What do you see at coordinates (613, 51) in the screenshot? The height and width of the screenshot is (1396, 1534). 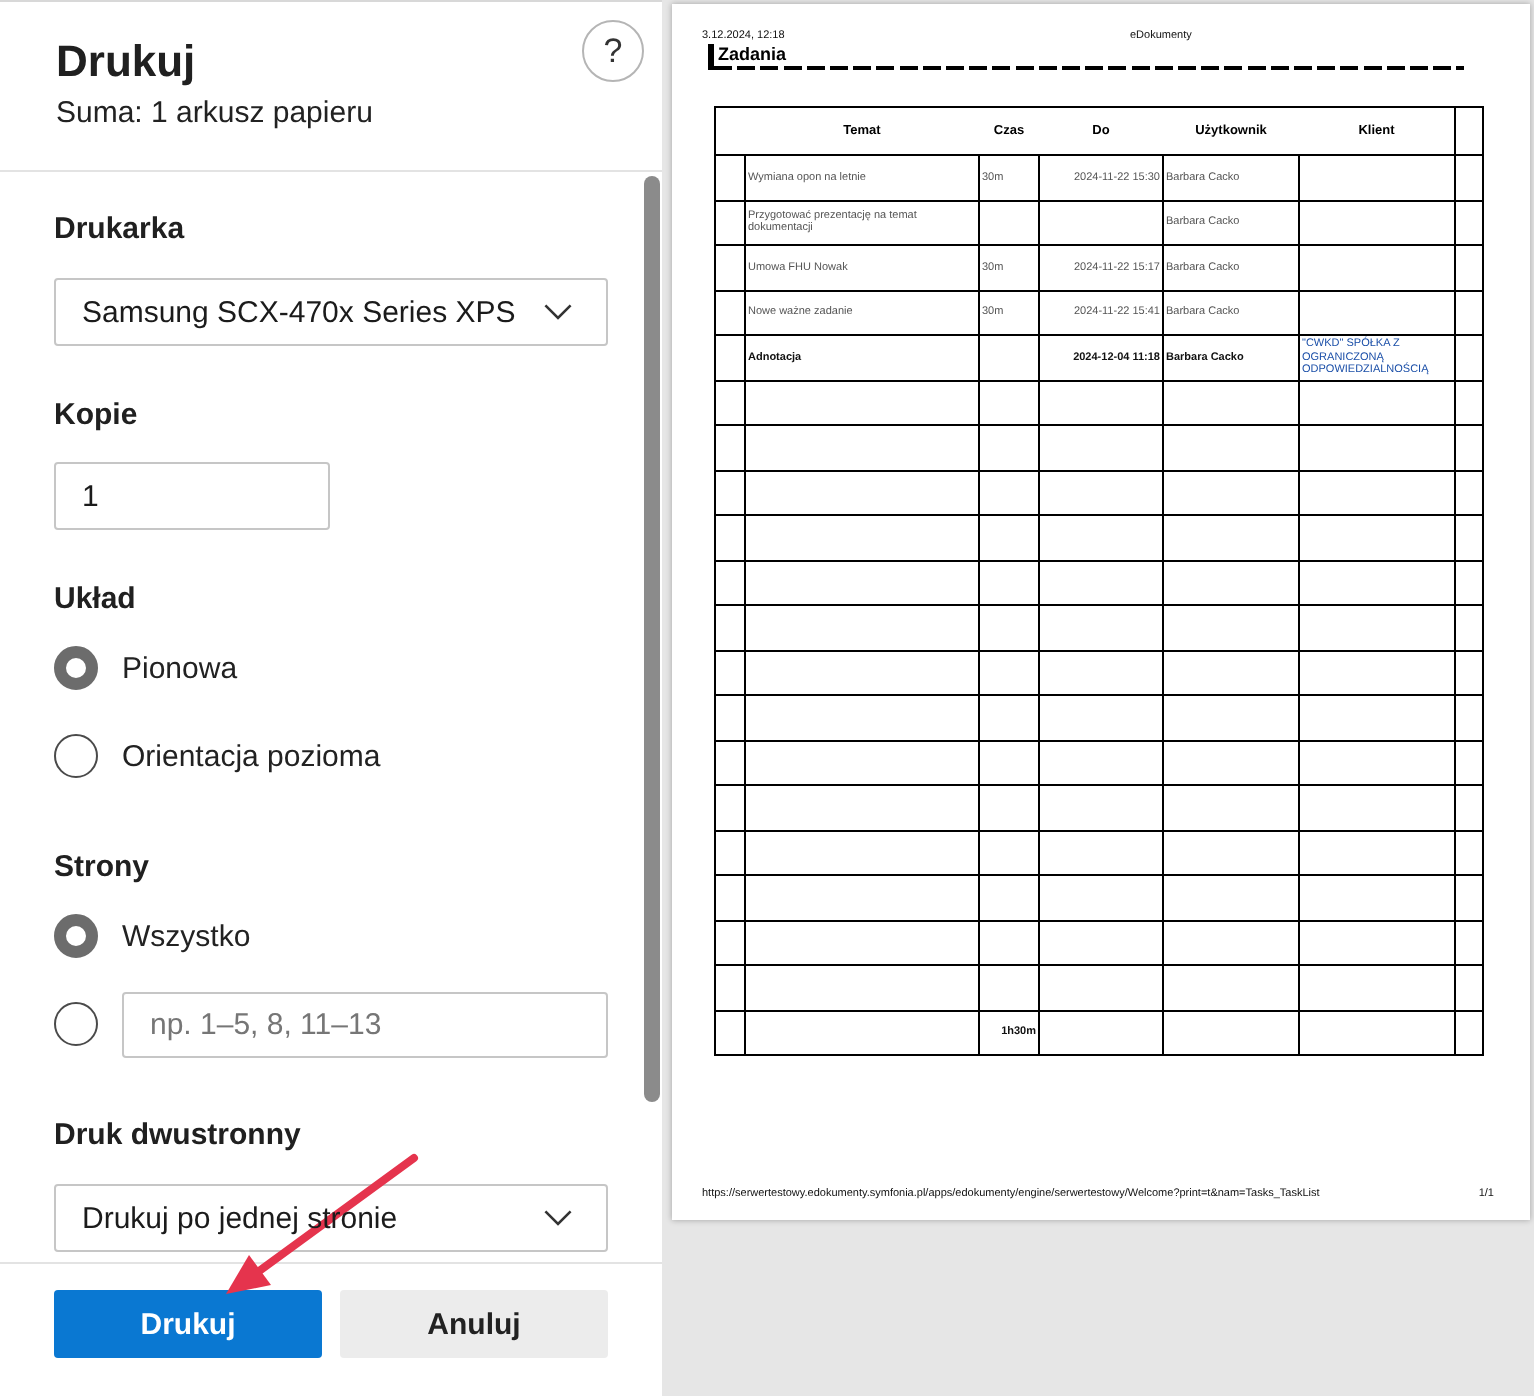 I see `help-button: ?` at bounding box center [613, 51].